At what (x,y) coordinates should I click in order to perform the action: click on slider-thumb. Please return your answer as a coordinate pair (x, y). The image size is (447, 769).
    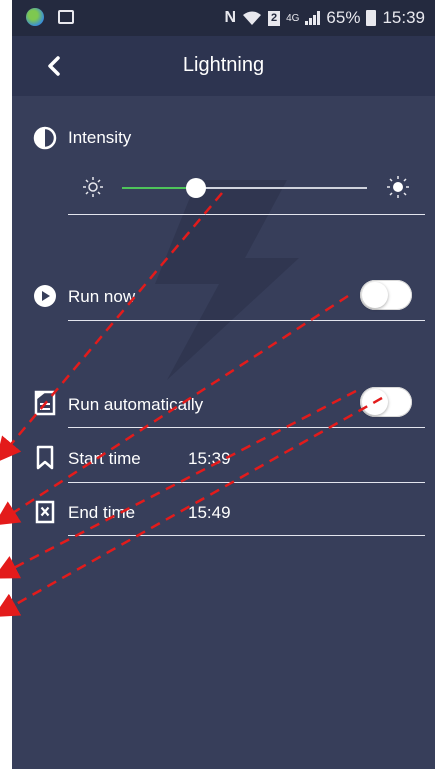
    Looking at the image, I should click on (196, 188).